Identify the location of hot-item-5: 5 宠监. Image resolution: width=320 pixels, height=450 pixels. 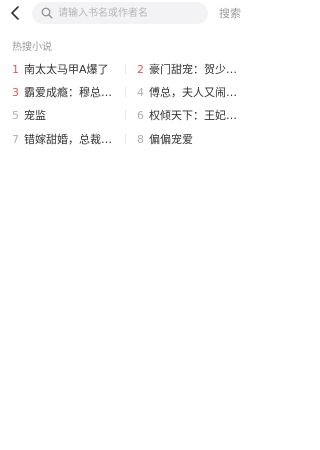
(64, 115).